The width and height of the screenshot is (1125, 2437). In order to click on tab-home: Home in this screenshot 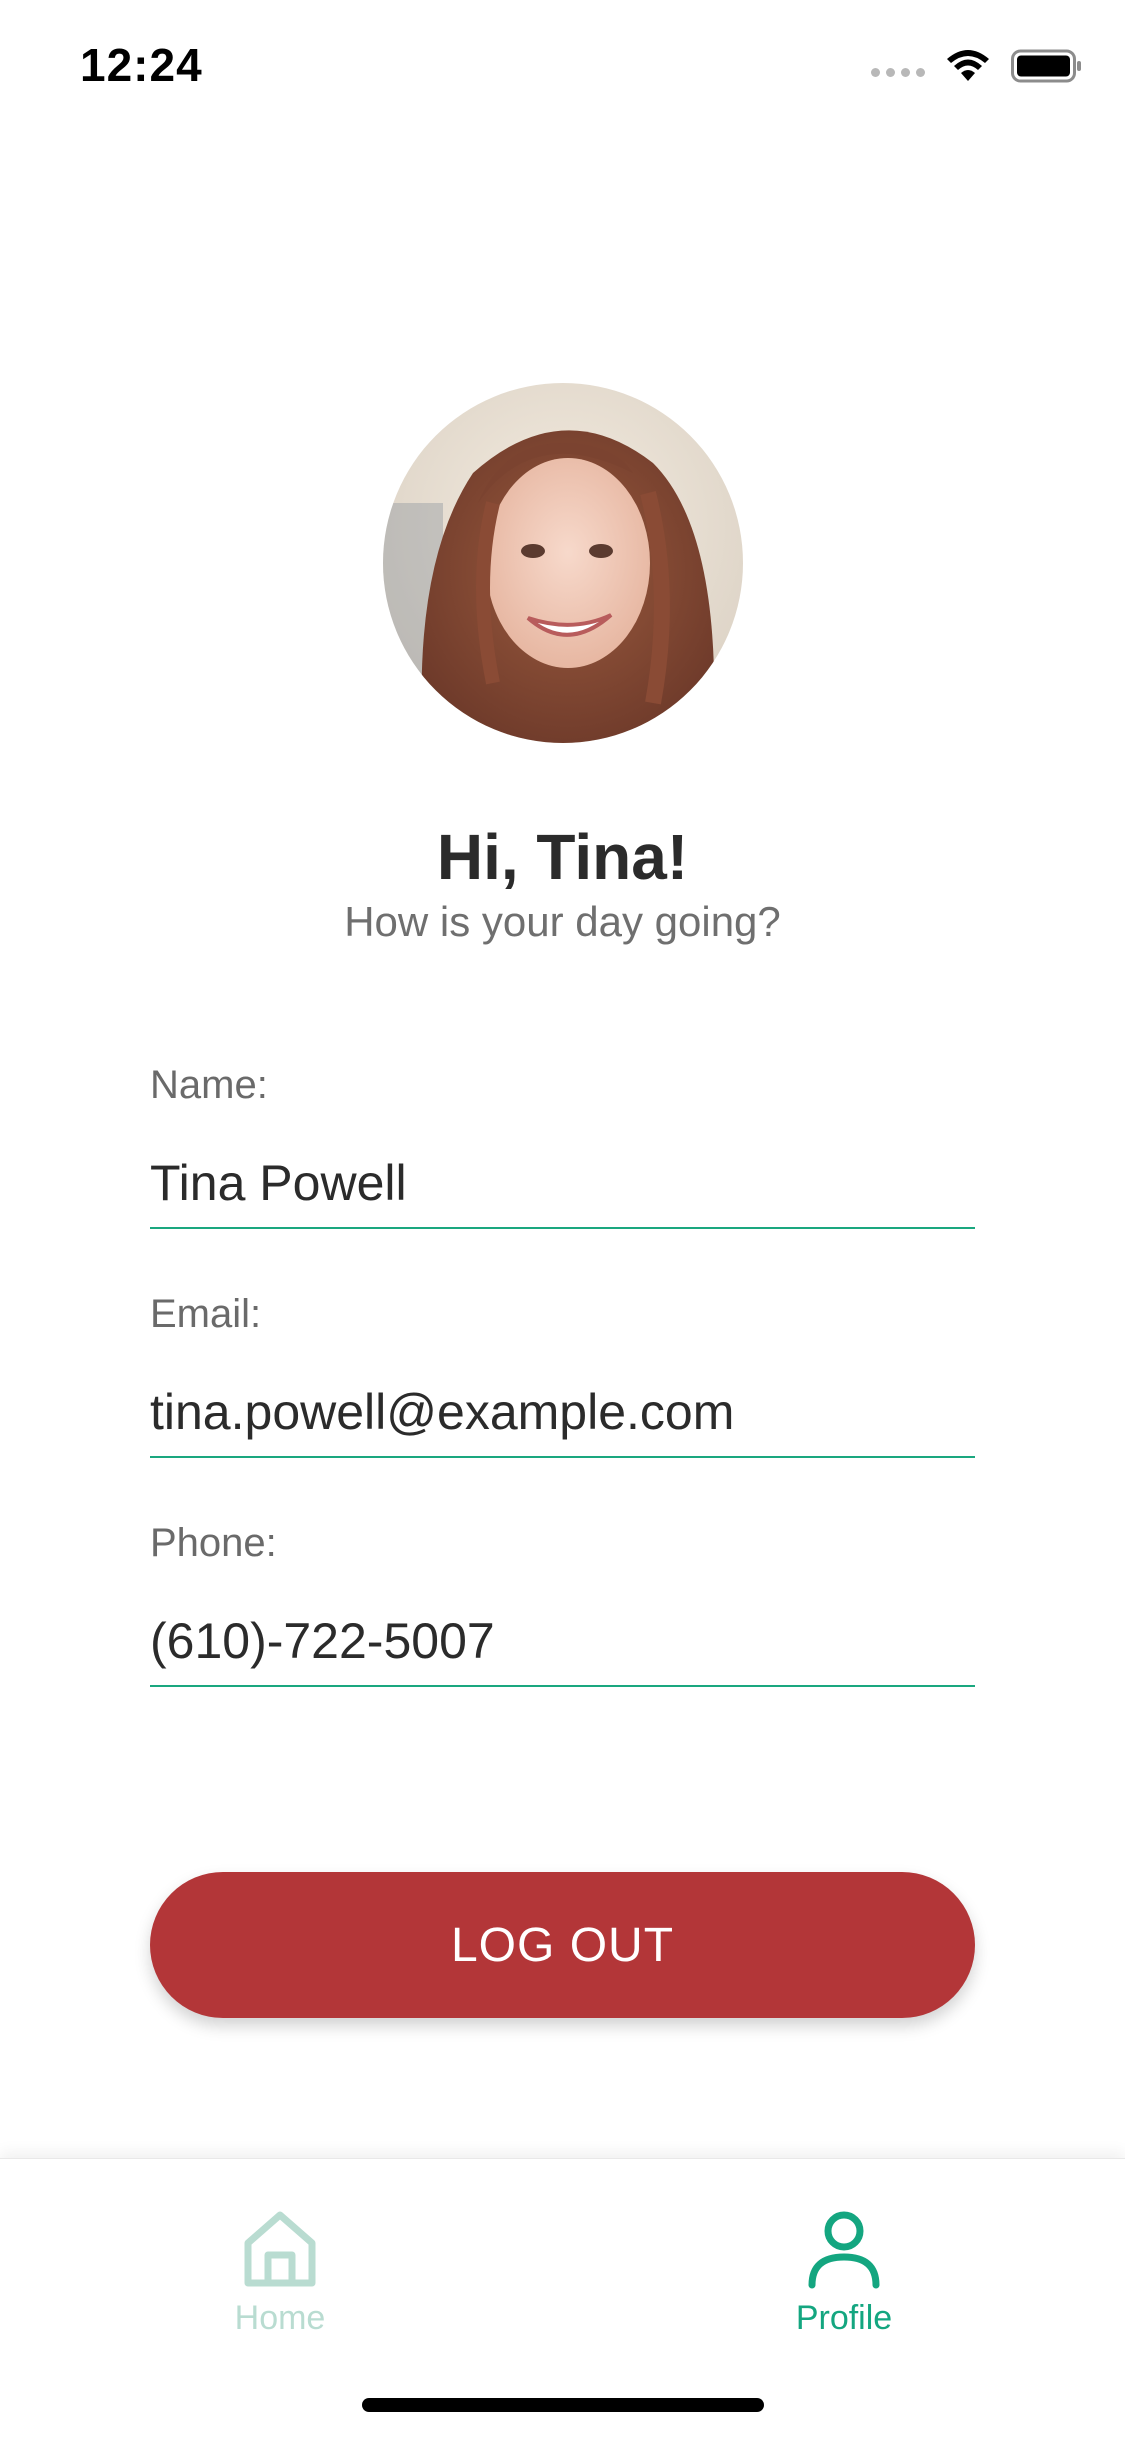, I will do `click(280, 2273)`.